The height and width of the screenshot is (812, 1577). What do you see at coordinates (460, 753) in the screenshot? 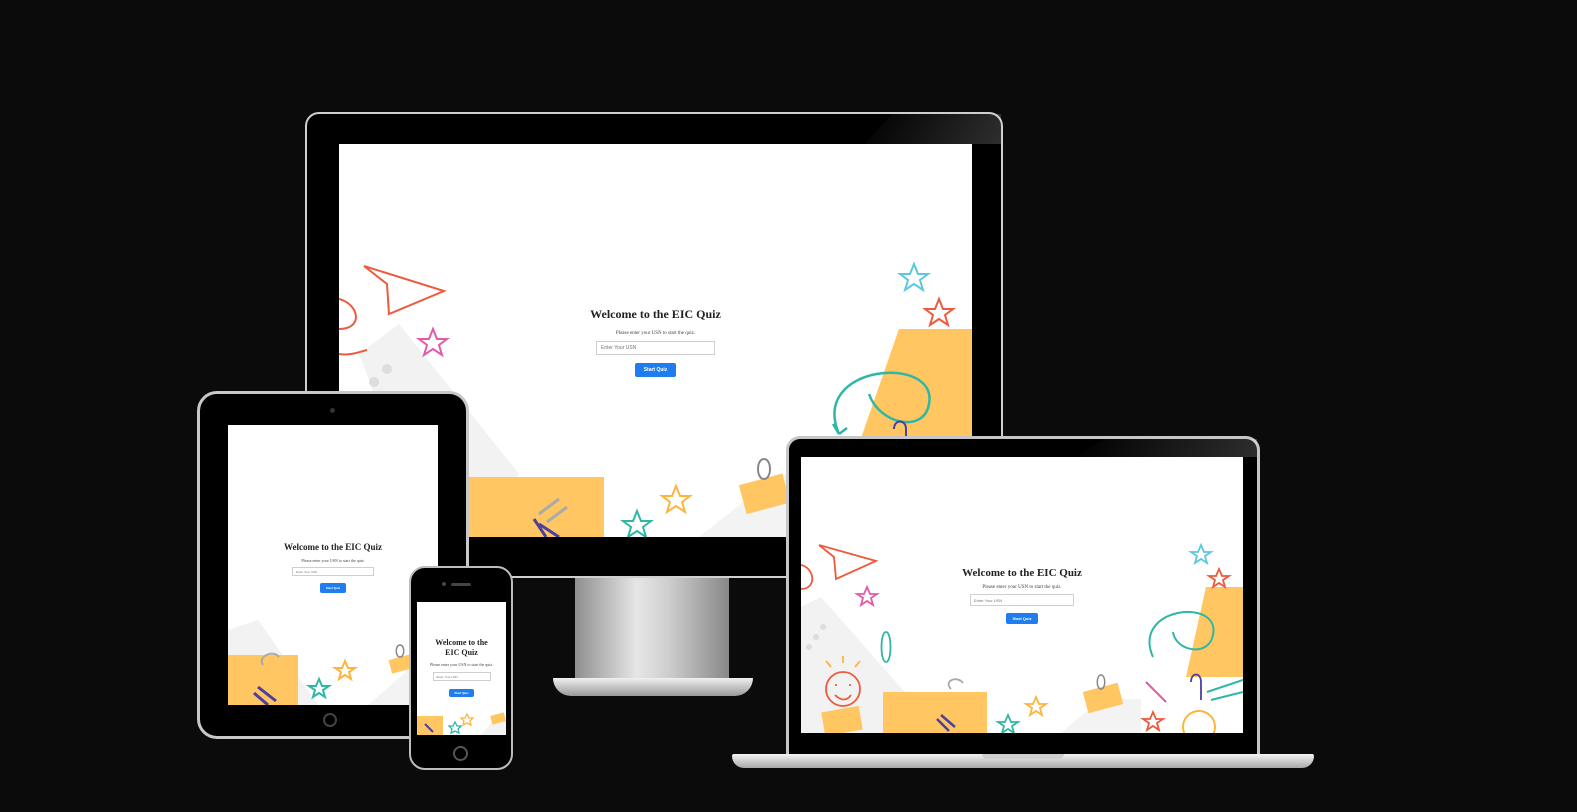
I see `phone-home-button` at bounding box center [460, 753].